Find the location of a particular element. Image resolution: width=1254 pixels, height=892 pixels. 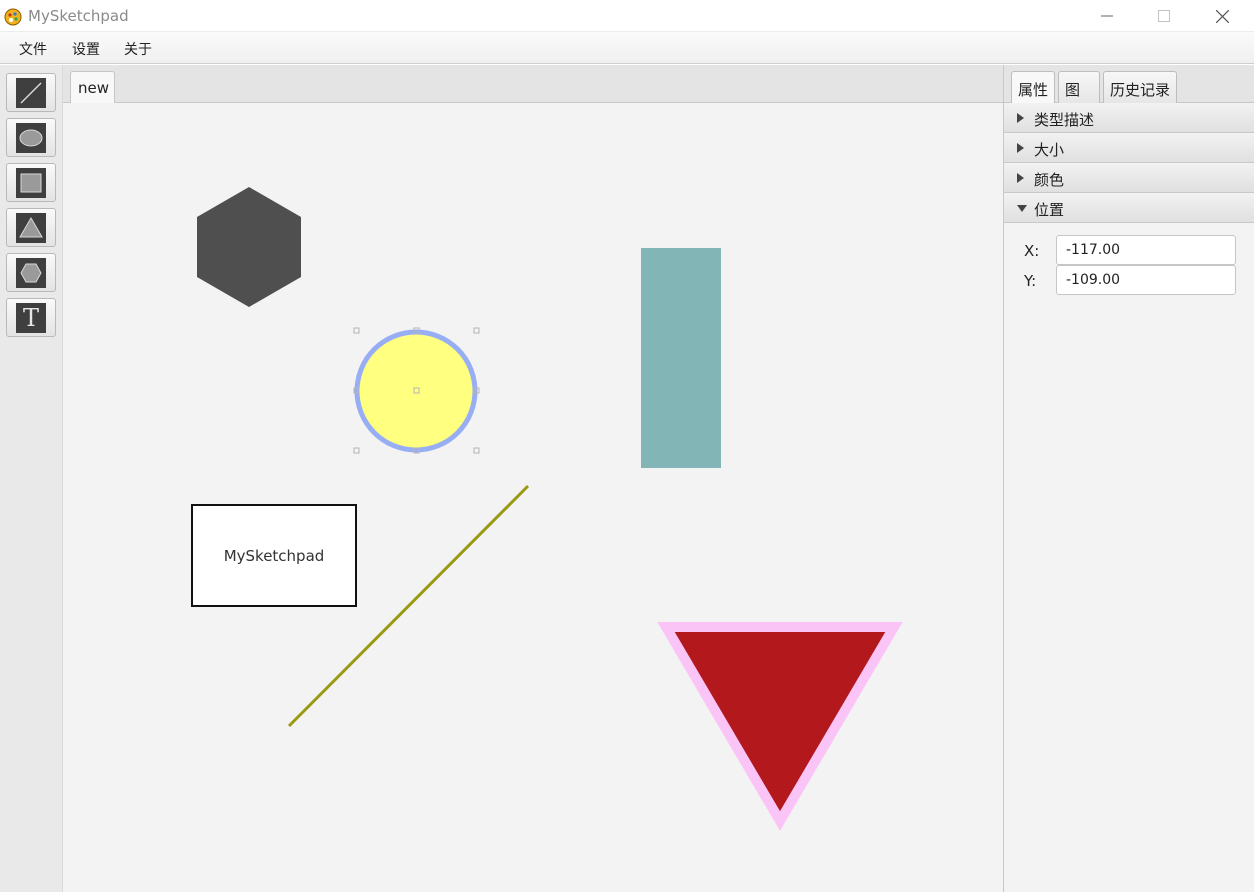

rectangle-icon is located at coordinates (31, 182).